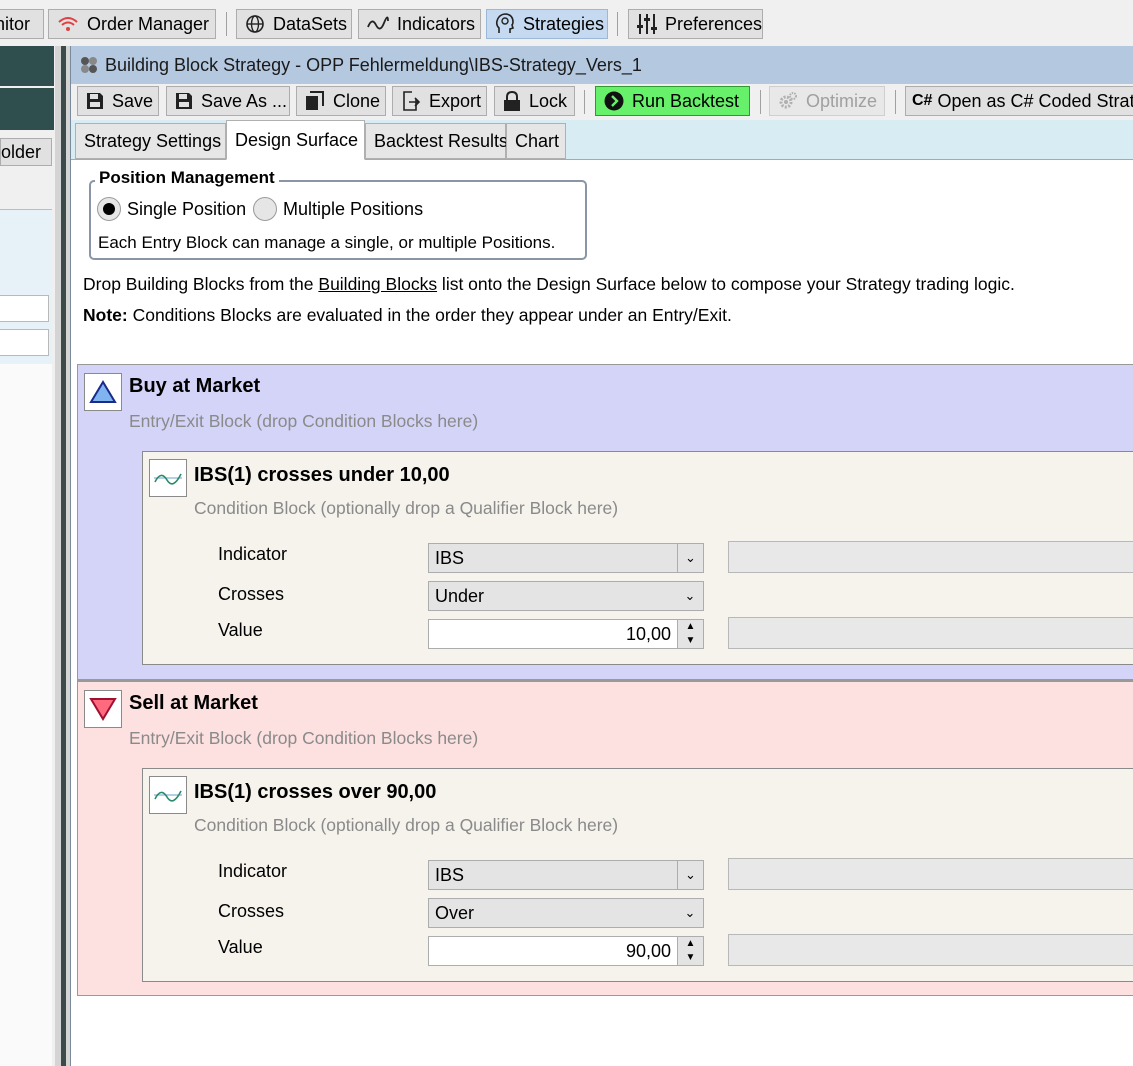 Image resolution: width=1133 pixels, height=1066 pixels. I want to click on value-stepper: 90,00 ▲ ▼, so click(566, 951).